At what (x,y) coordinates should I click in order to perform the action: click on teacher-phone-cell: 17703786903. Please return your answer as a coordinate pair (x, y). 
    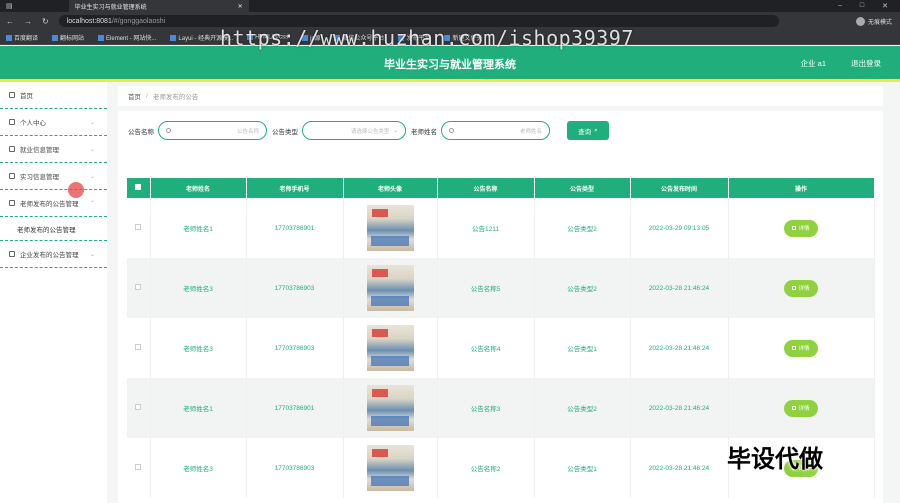
    Looking at the image, I should click on (295, 288).